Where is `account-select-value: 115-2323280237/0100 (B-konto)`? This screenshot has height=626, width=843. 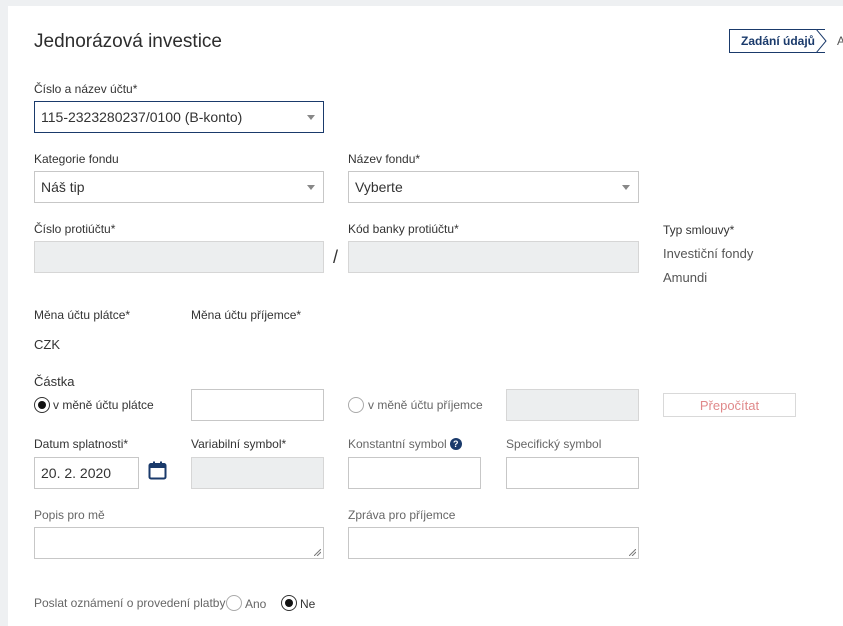
account-select-value: 115-2323280237/0100 (B-konto) is located at coordinates (142, 117).